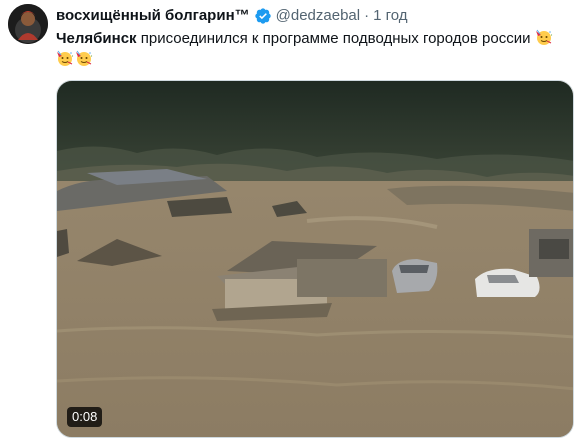 This screenshot has width=588, height=444. What do you see at coordinates (263, 16) in the screenshot?
I see `verified-badge-icon` at bounding box center [263, 16].